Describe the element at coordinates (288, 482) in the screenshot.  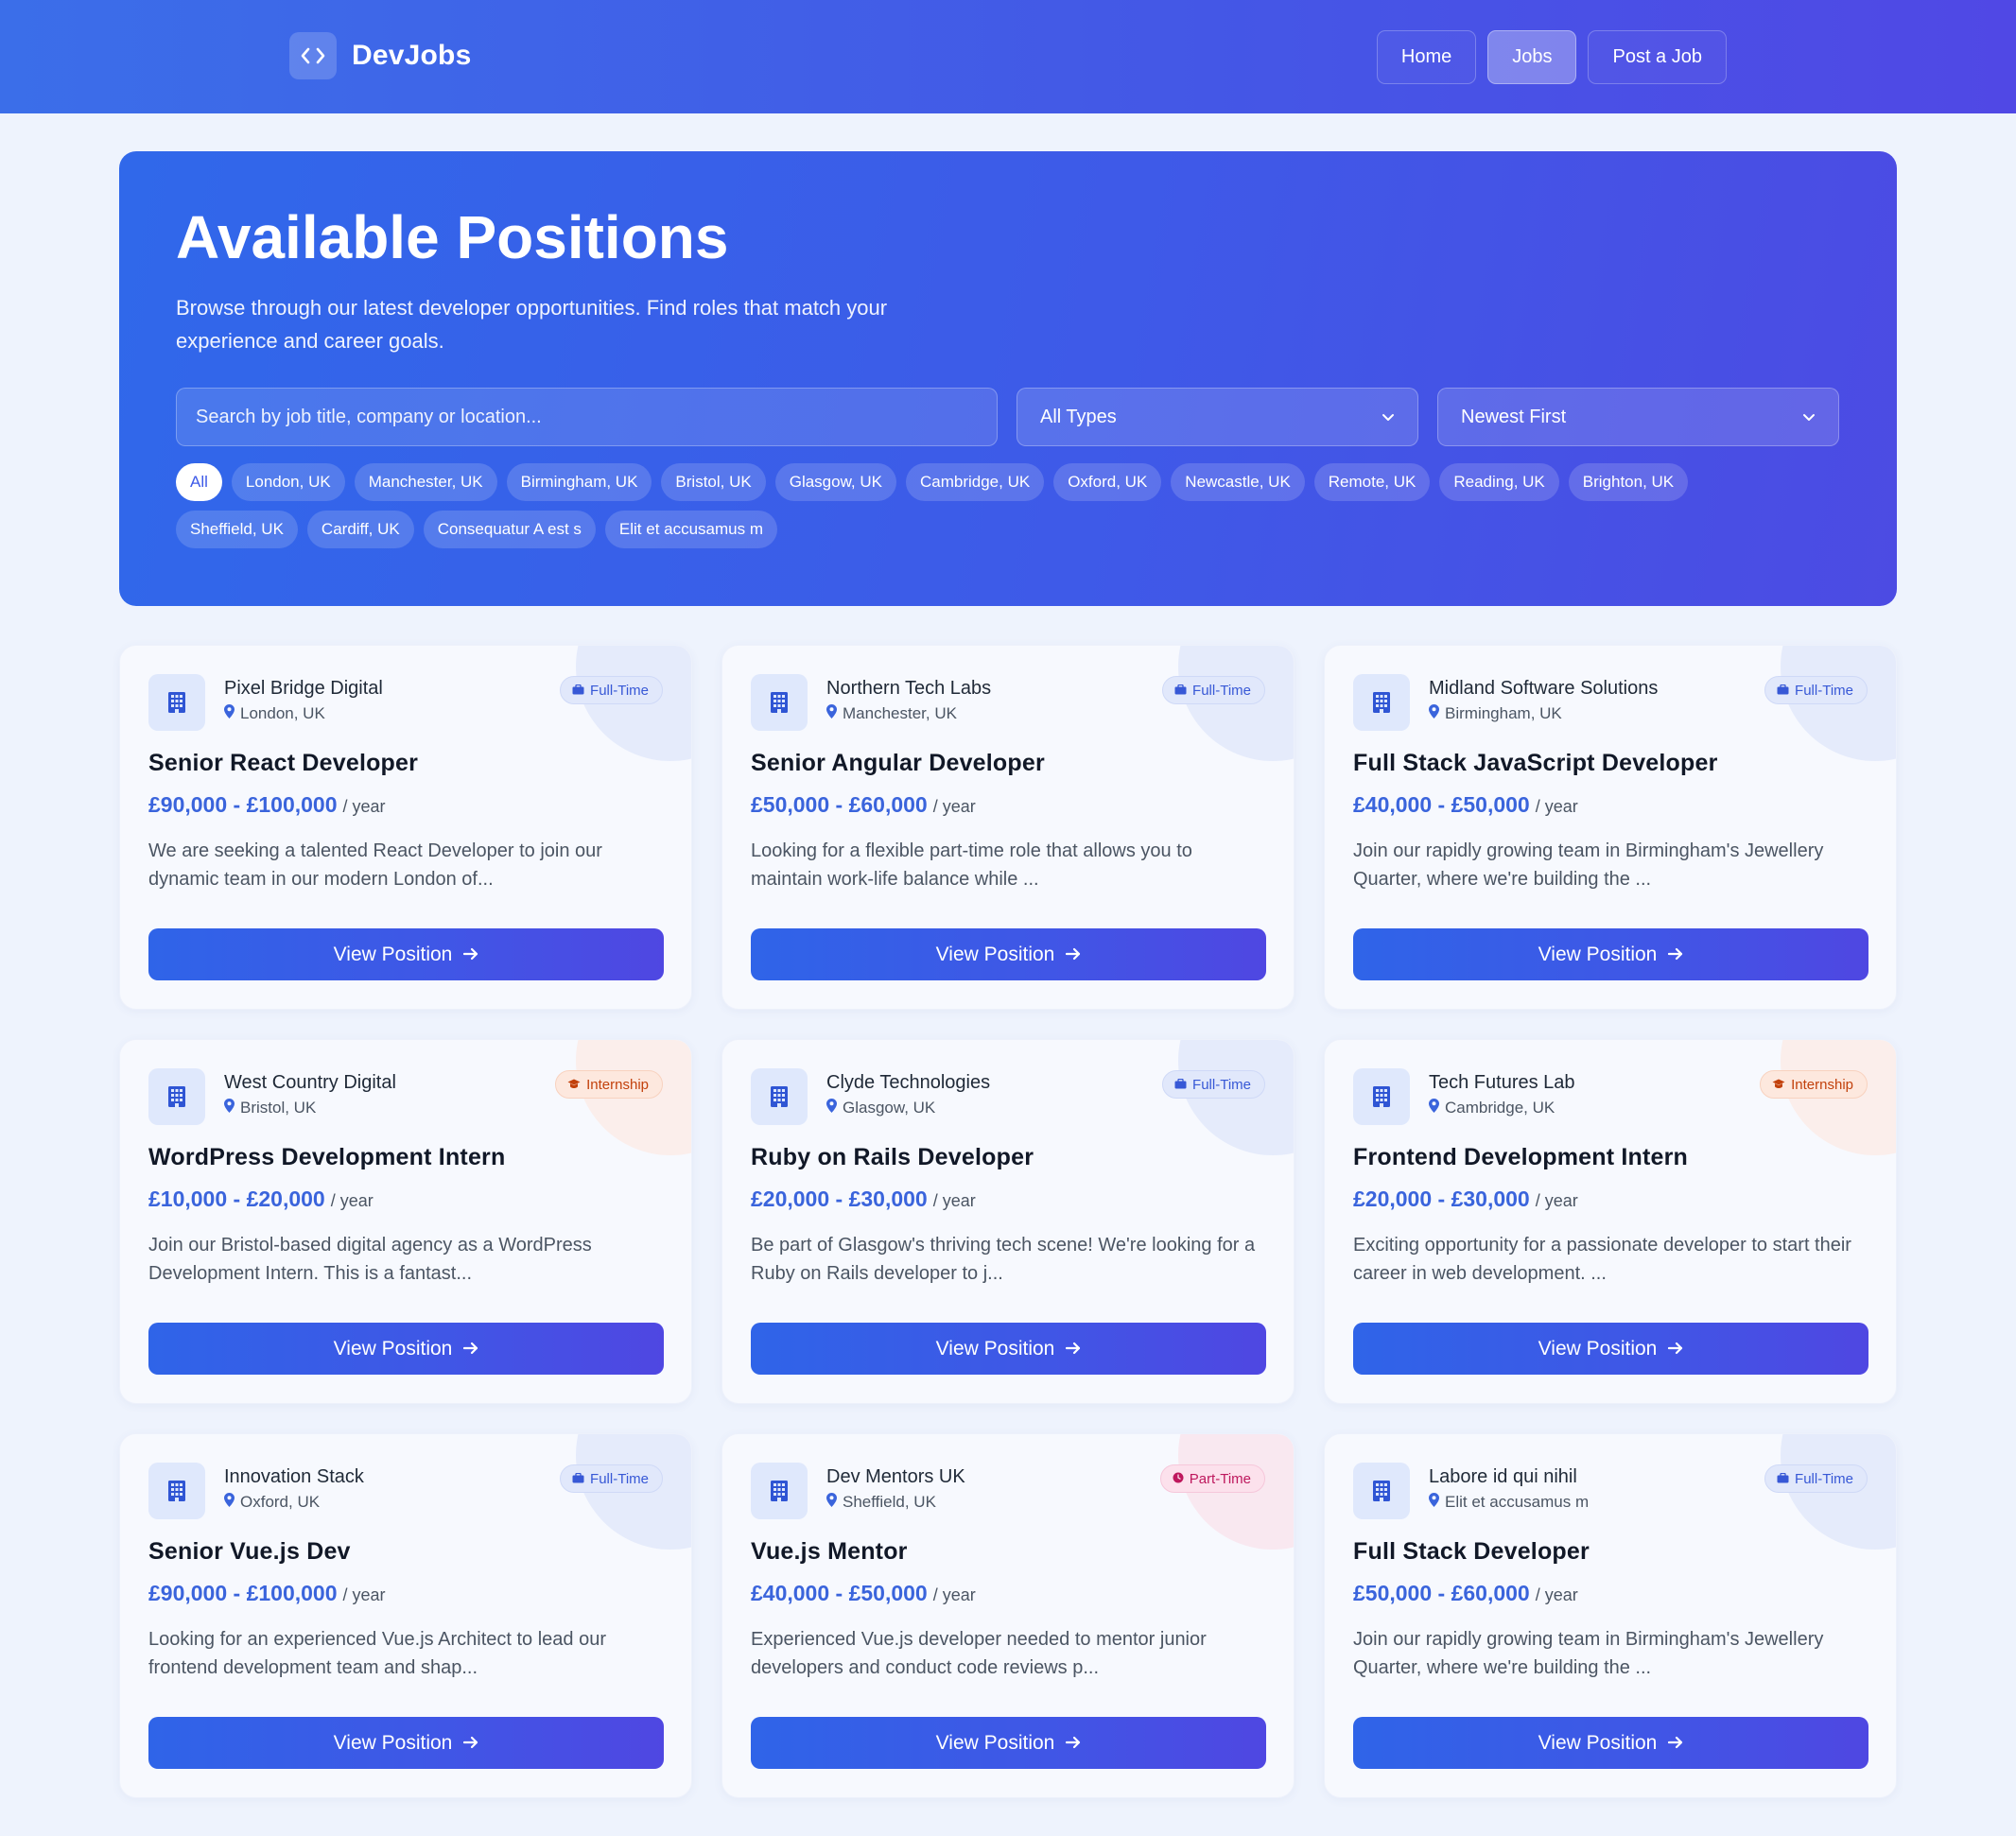
I see `location-chip: London, UK` at that location.